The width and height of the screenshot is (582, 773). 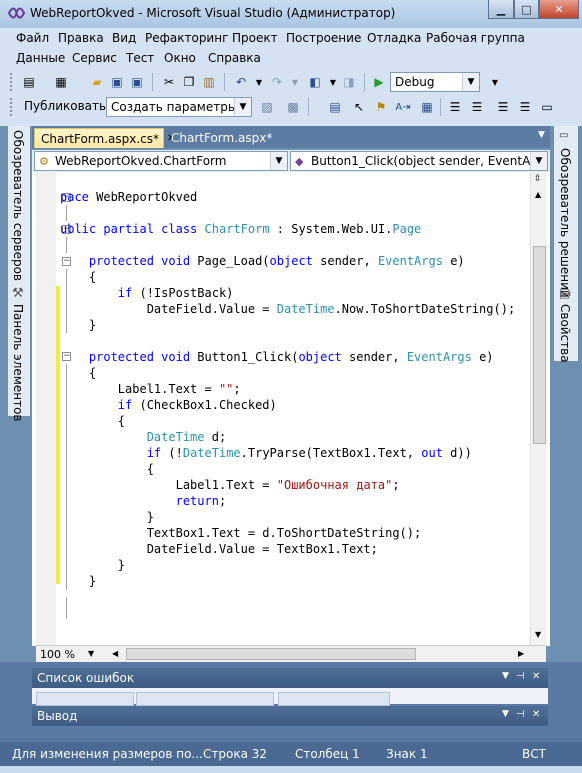 I want to click on vertical-scrollbar: ⇳ ▲ ▼, so click(x=538, y=409).